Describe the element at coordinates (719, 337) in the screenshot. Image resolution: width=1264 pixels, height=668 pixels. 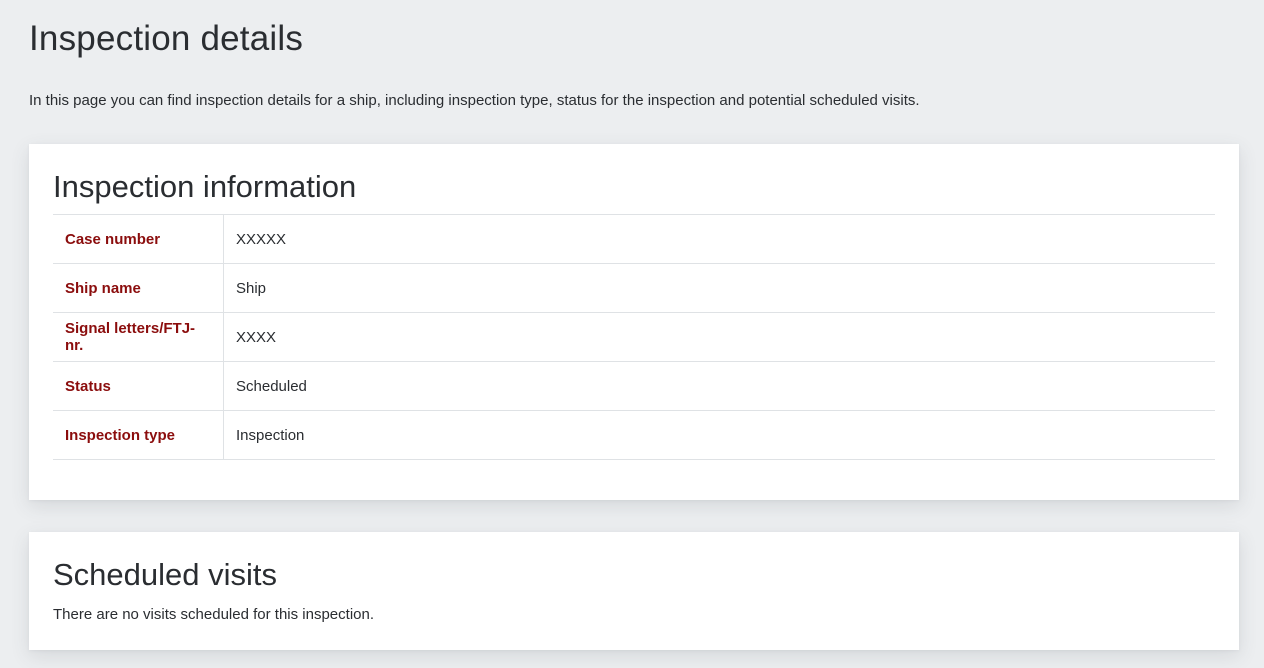
I see `signal-letters-value: XXXX` at that location.